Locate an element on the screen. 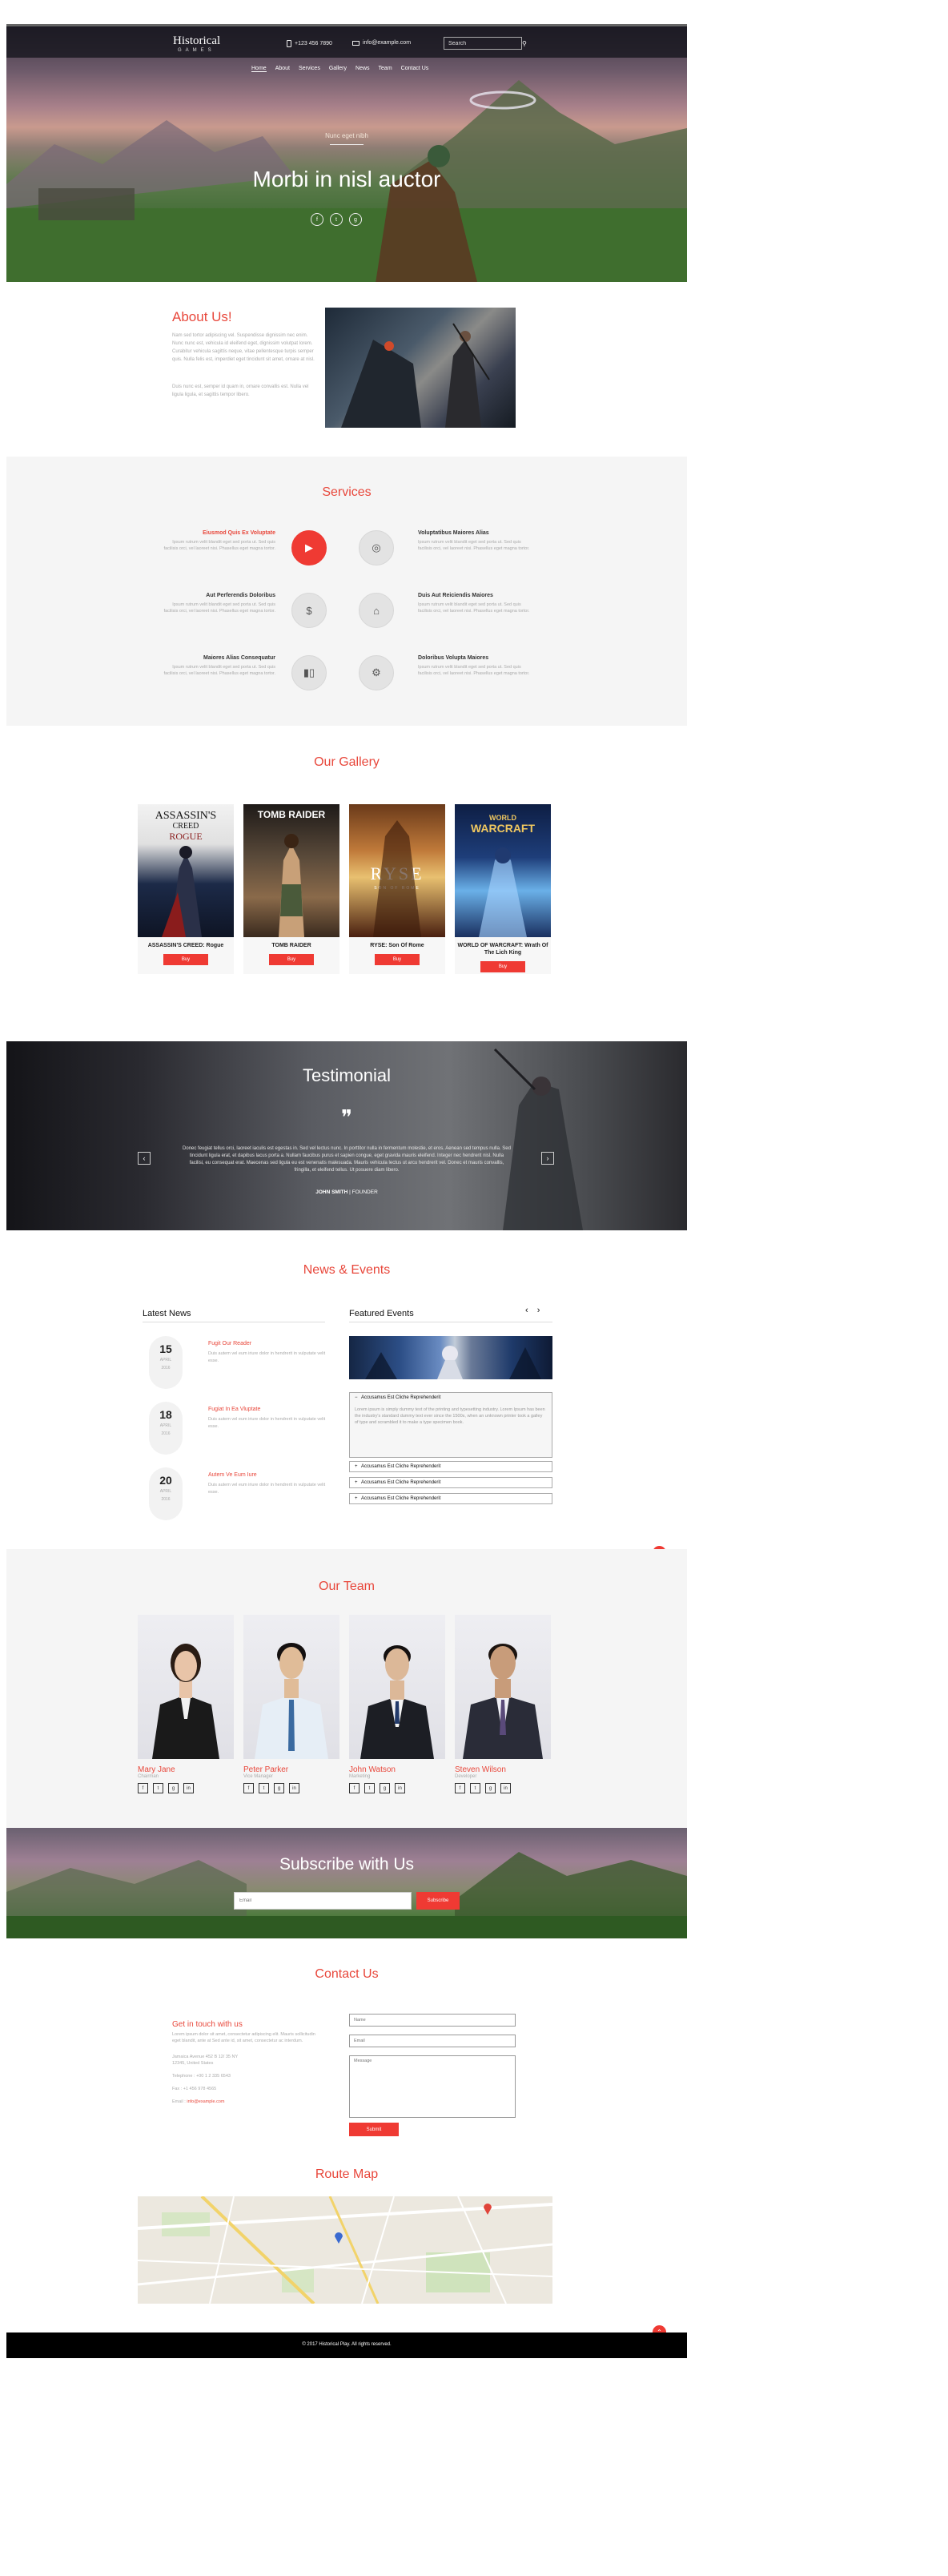 The image size is (948, 2576). bar-chart-icon: ▮▯ is located at coordinates (309, 672).